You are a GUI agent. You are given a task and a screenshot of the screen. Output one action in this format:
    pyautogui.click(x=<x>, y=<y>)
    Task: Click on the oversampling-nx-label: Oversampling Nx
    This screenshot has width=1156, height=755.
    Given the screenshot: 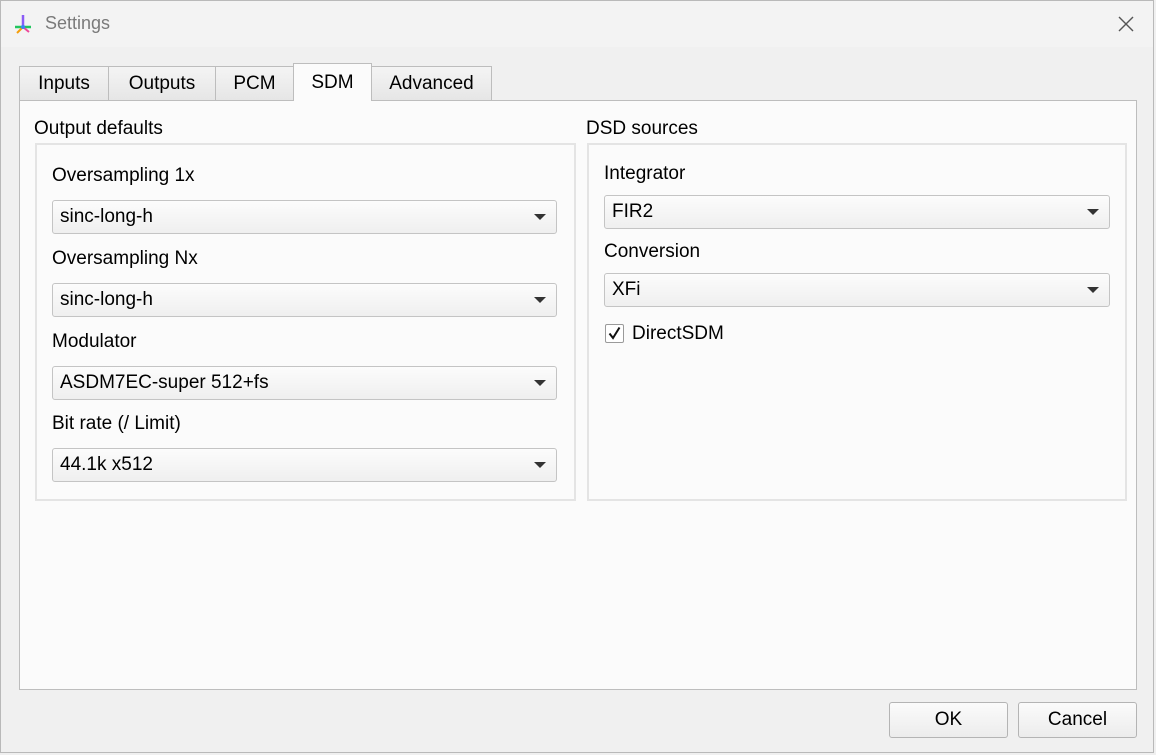 What is the action you would take?
    pyautogui.click(x=125, y=258)
    